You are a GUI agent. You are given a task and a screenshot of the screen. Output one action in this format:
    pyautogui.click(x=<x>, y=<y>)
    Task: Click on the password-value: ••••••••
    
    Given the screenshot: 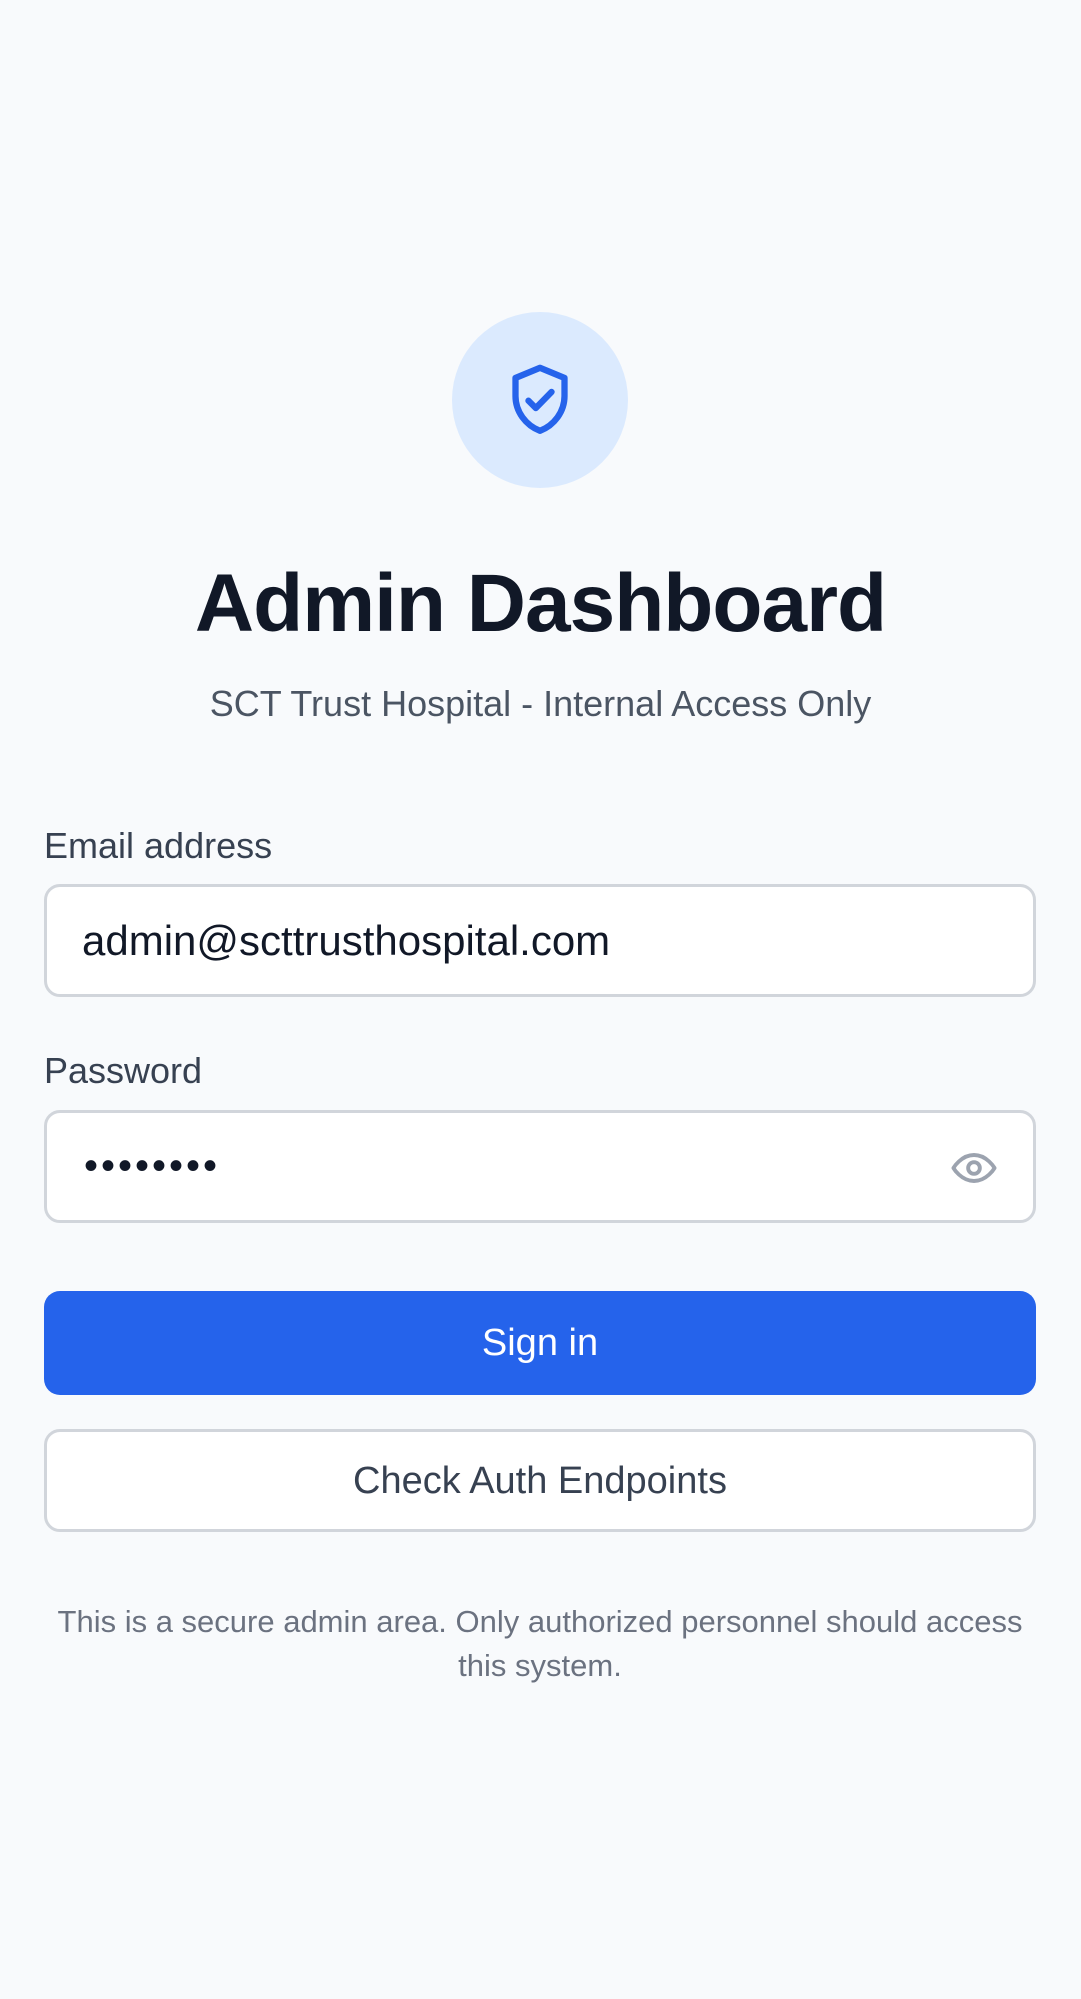 What is the action you would take?
    pyautogui.click(x=152, y=1166)
    